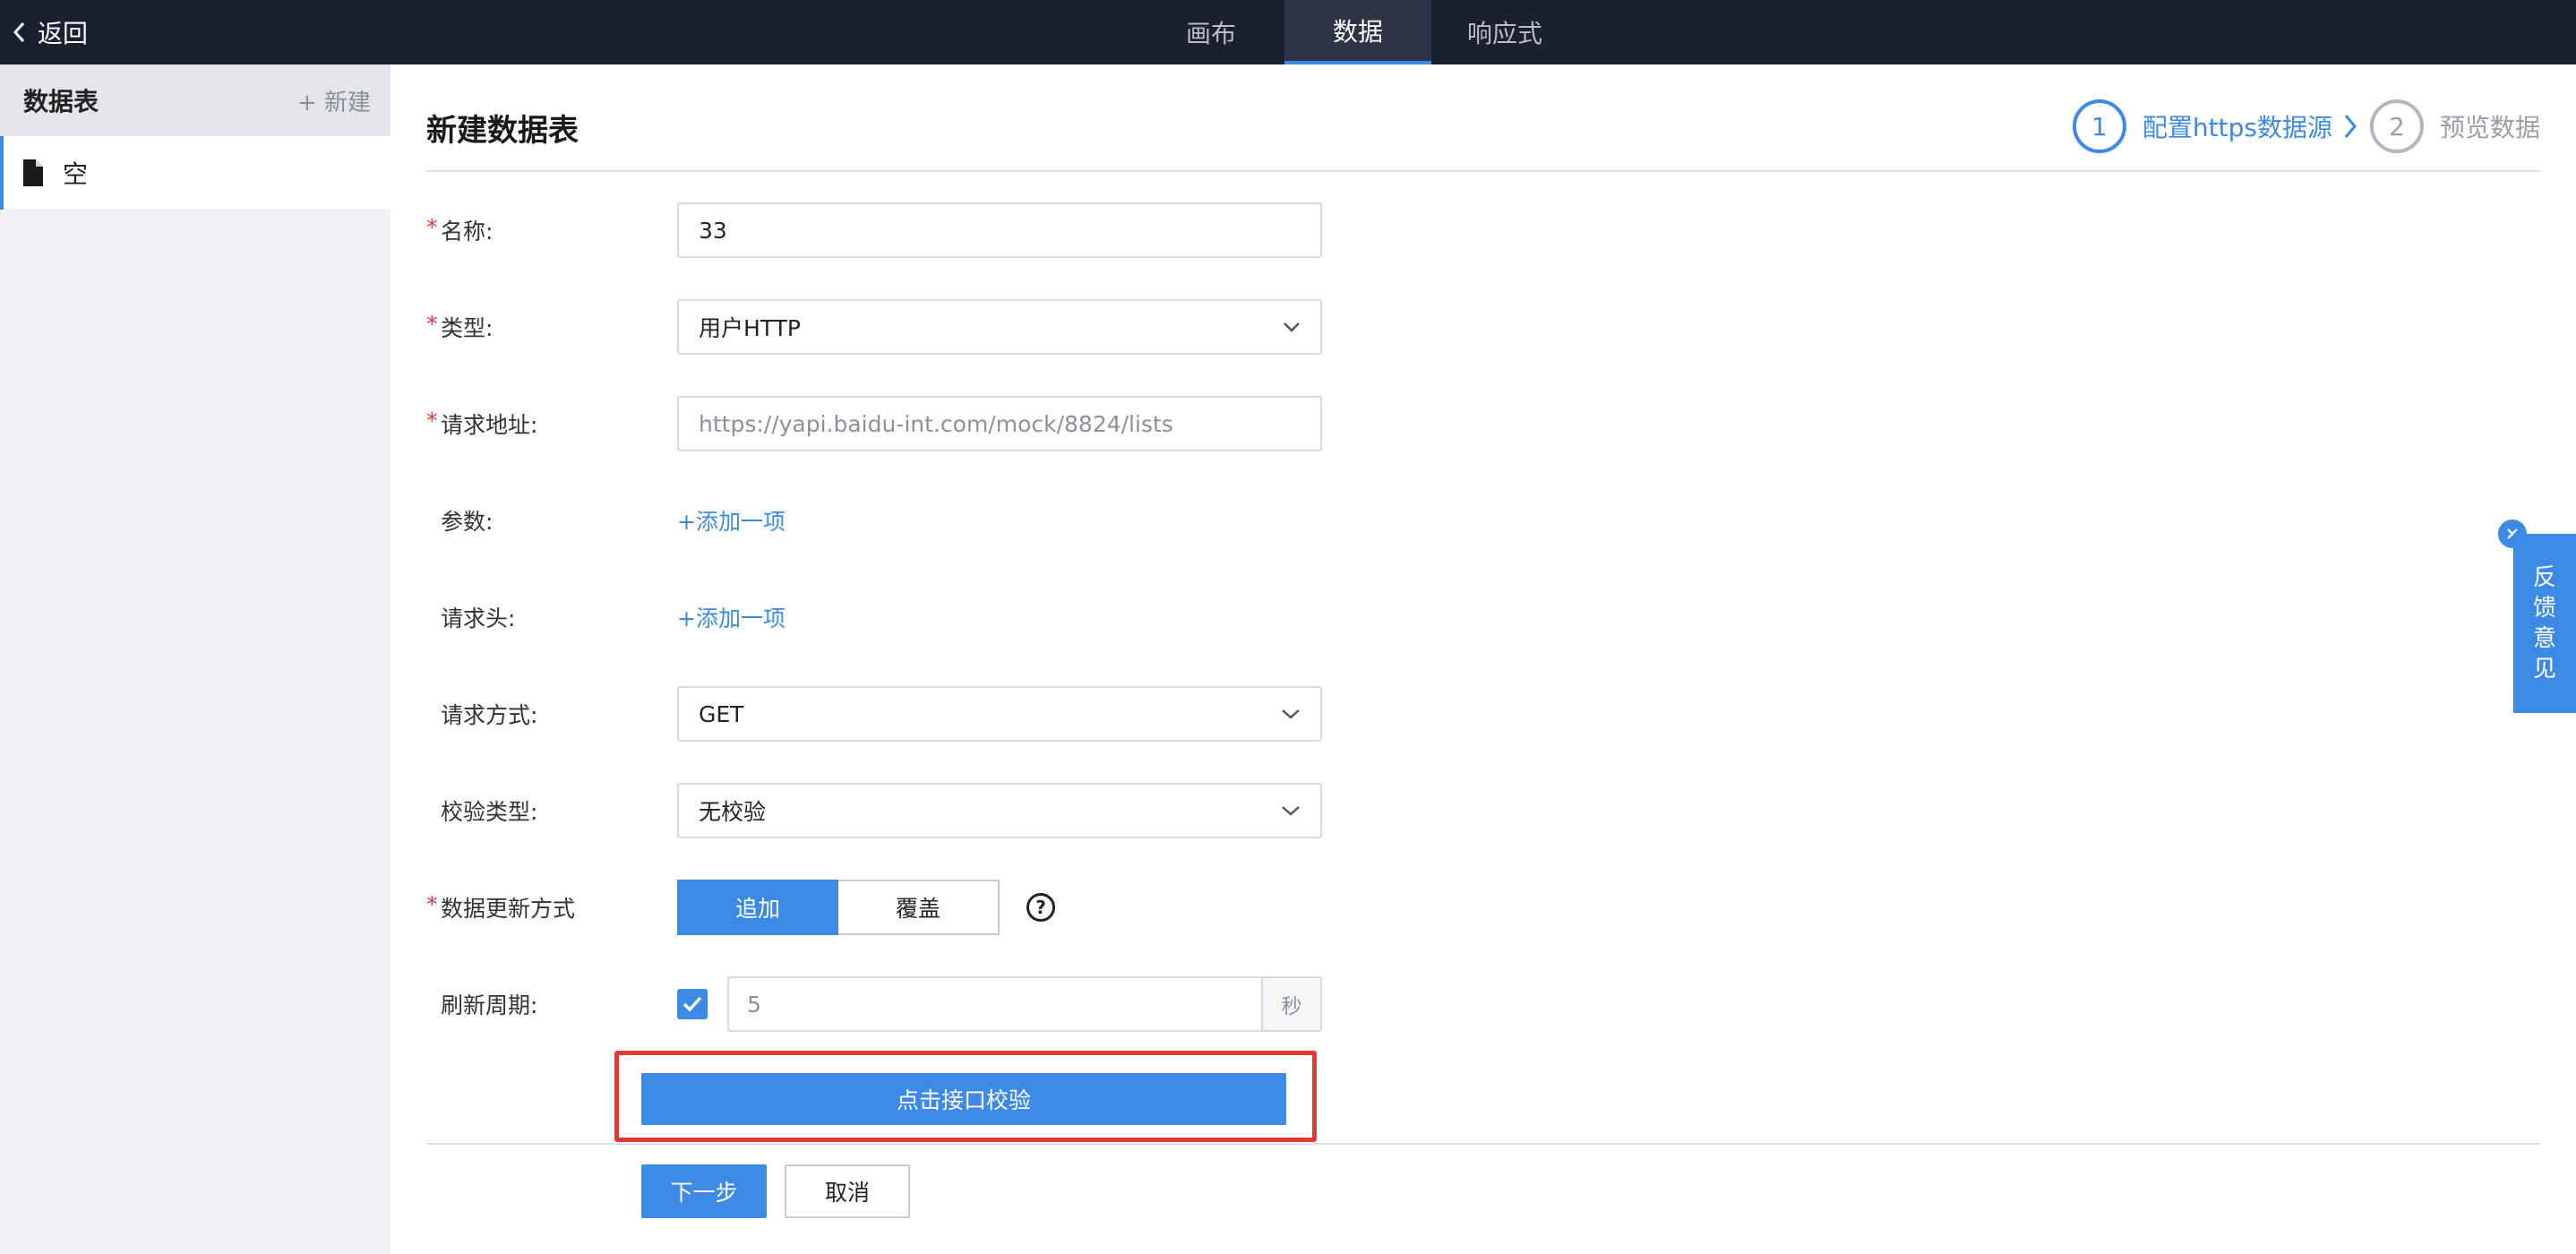  Describe the element at coordinates (460, 326) in the screenshot. I see `type-label: * 类型:` at that location.